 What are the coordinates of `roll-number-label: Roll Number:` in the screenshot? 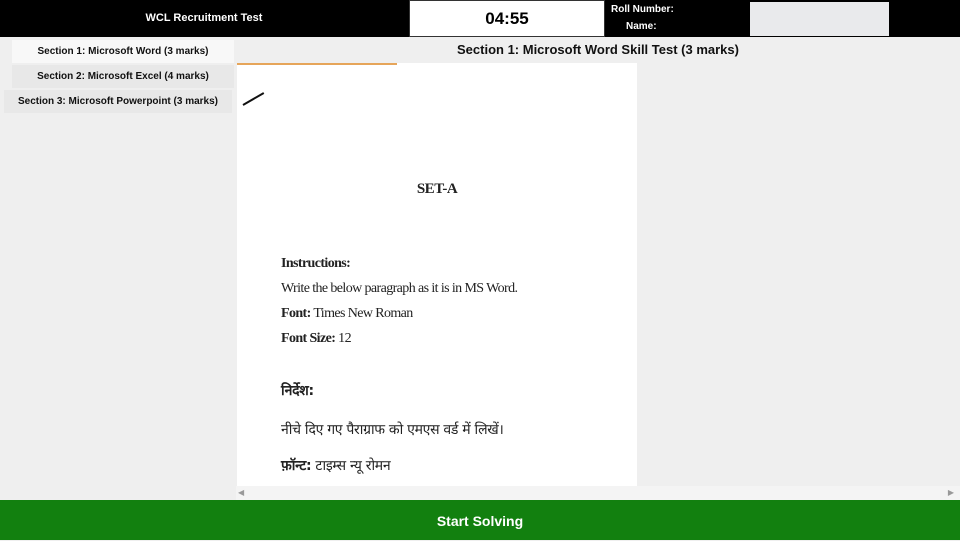 It's located at (642, 9).